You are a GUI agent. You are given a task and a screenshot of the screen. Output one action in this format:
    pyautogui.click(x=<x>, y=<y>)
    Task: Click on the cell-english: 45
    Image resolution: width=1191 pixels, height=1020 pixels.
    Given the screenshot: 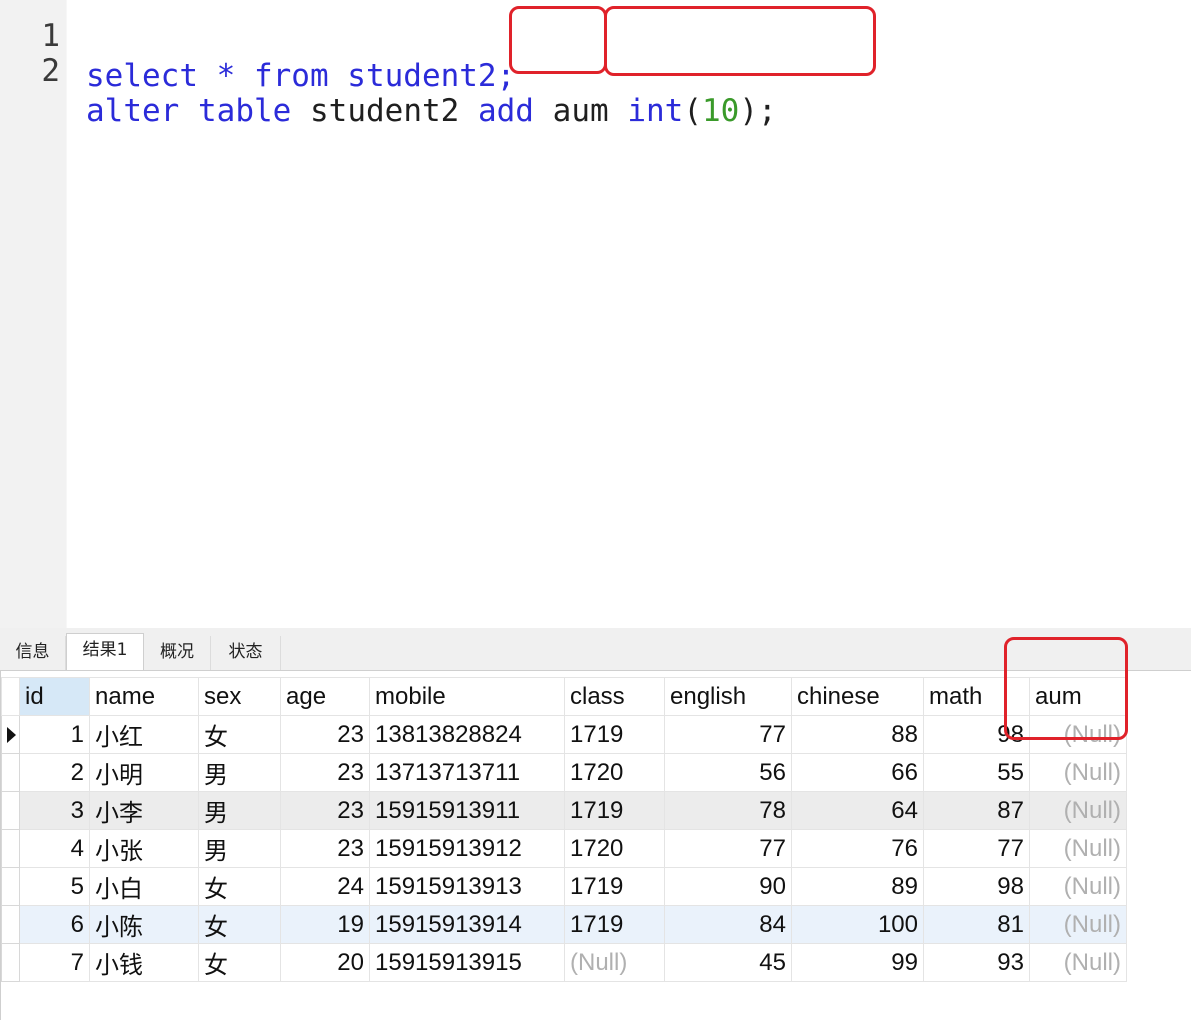 What is the action you would take?
    pyautogui.click(x=728, y=962)
    